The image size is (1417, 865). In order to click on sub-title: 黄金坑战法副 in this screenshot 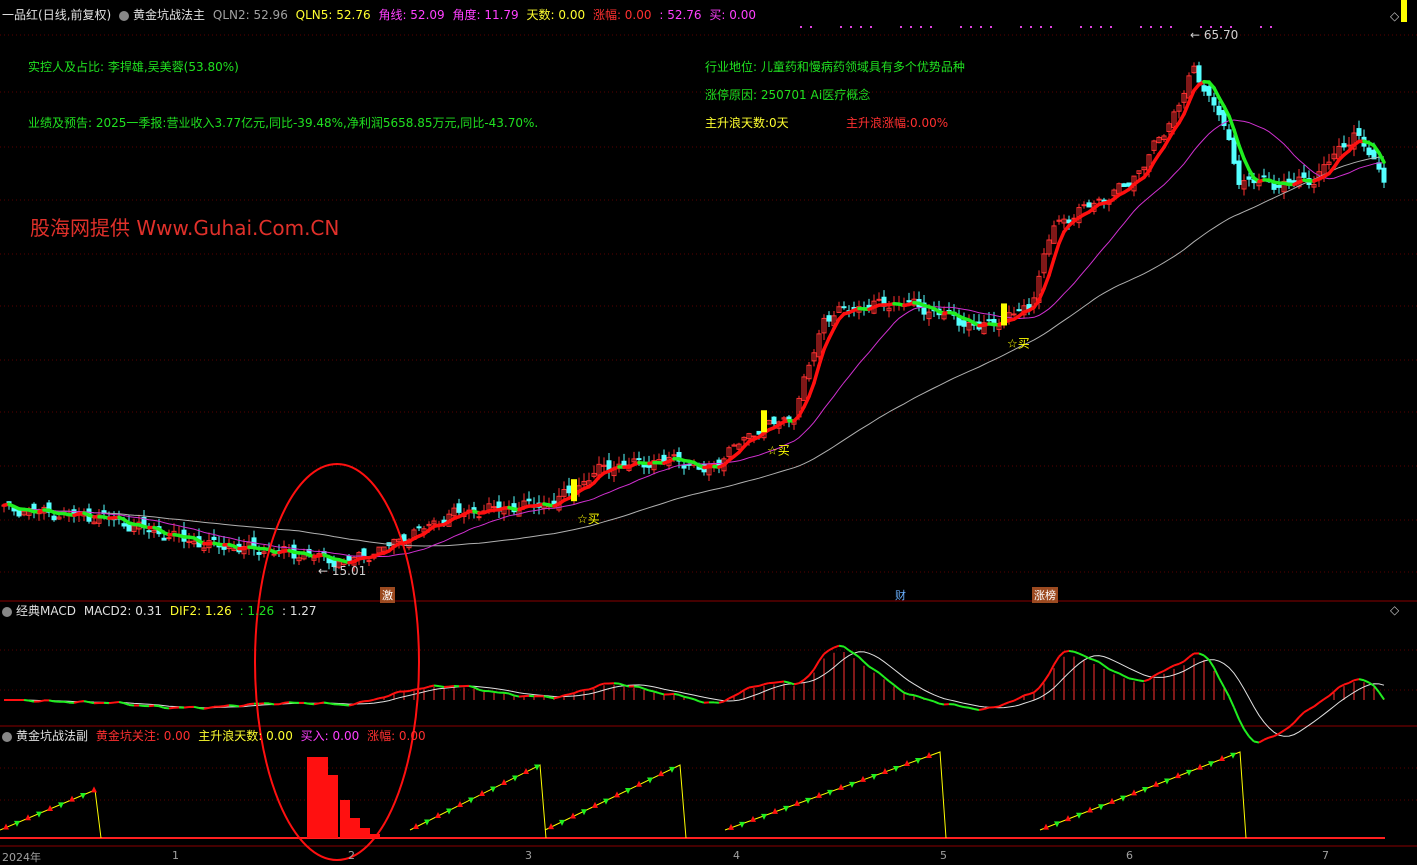, I will do `click(52, 736)`.